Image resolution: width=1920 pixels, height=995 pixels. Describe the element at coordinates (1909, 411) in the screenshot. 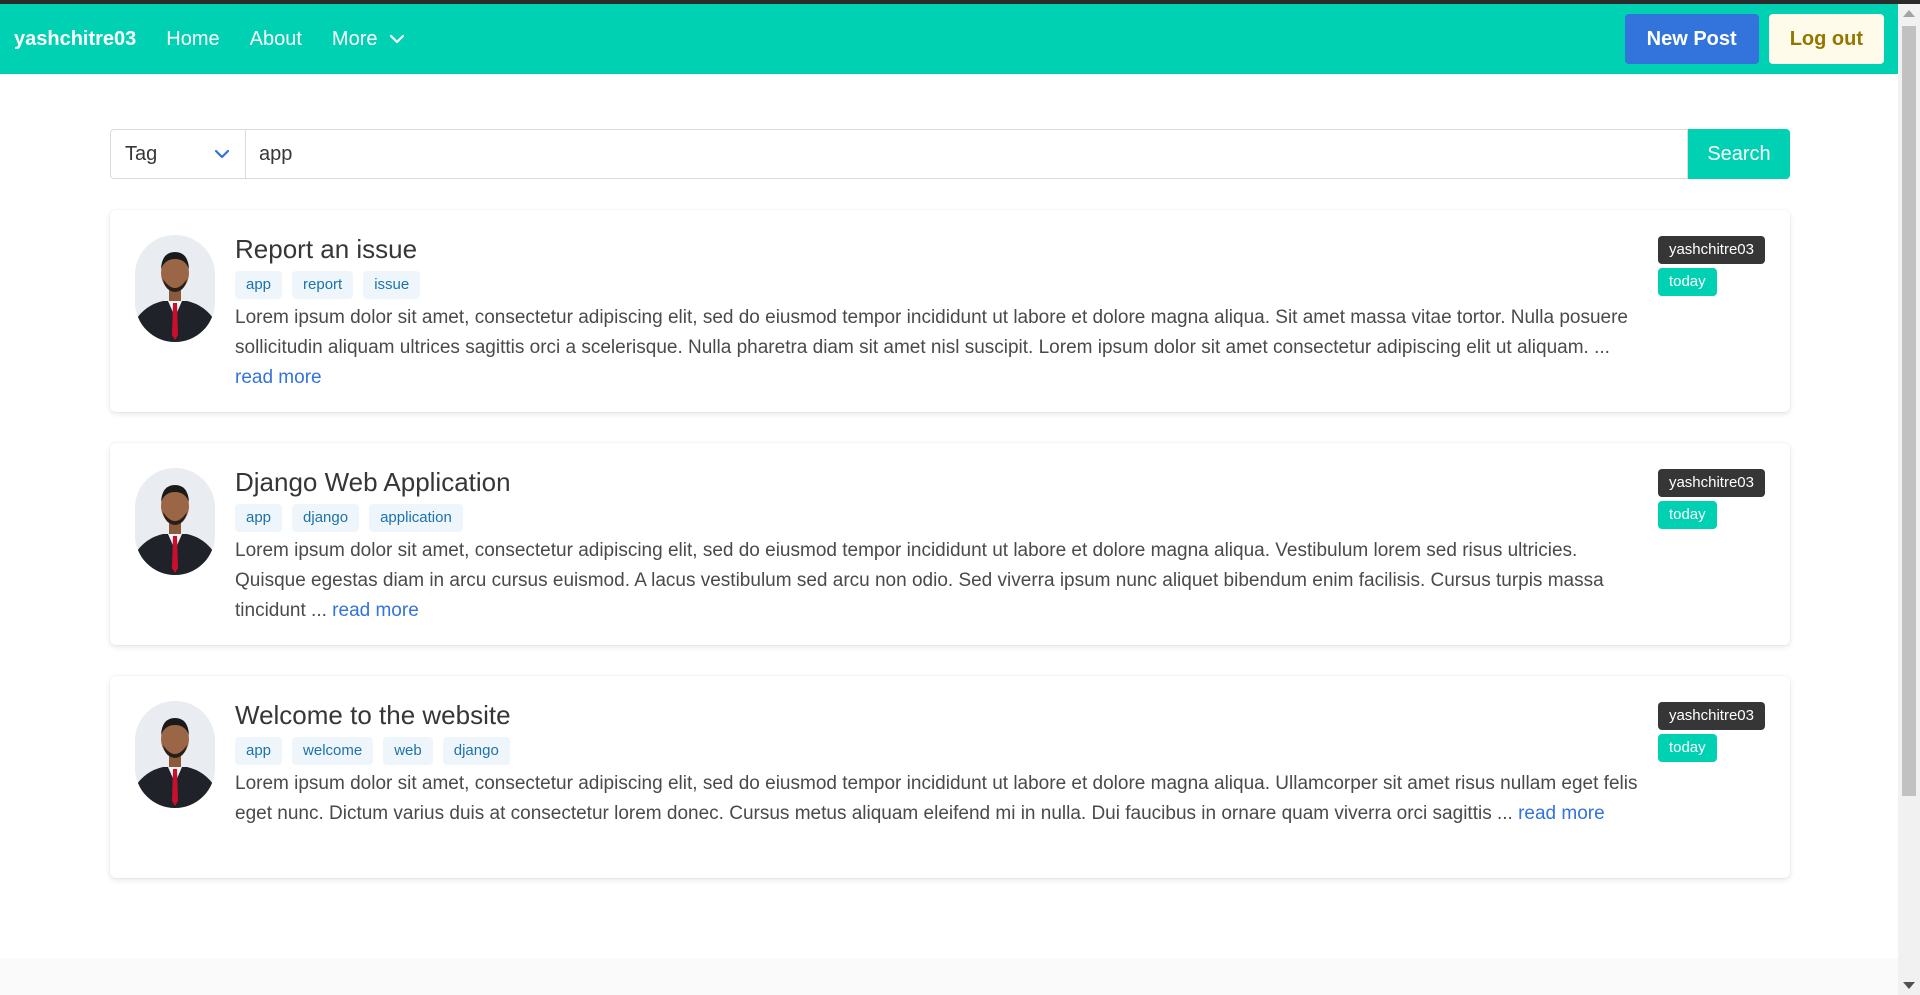

I see `scroll-thumb` at that location.